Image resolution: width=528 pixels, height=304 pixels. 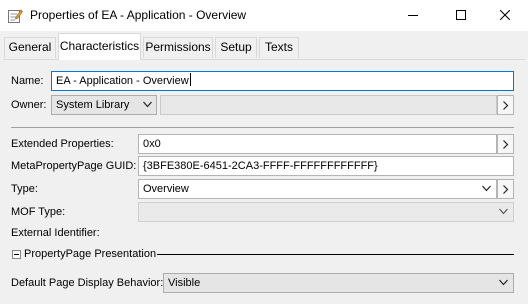 I want to click on minimize-button, so click(x=413, y=15).